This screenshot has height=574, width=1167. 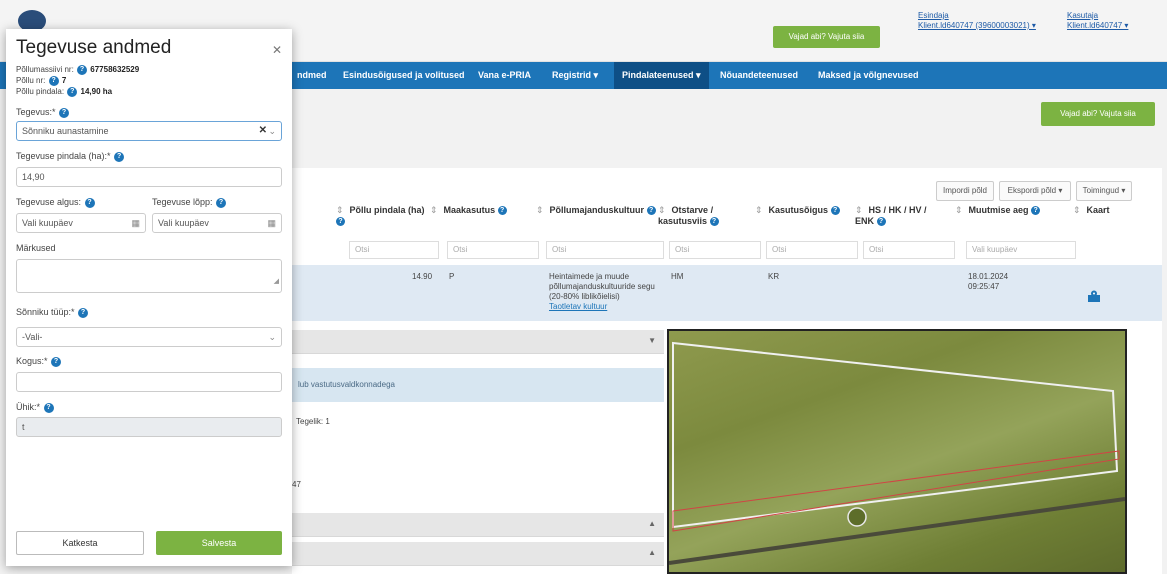 I want to click on actions-button: Toimingud ▾, so click(x=1104, y=191).